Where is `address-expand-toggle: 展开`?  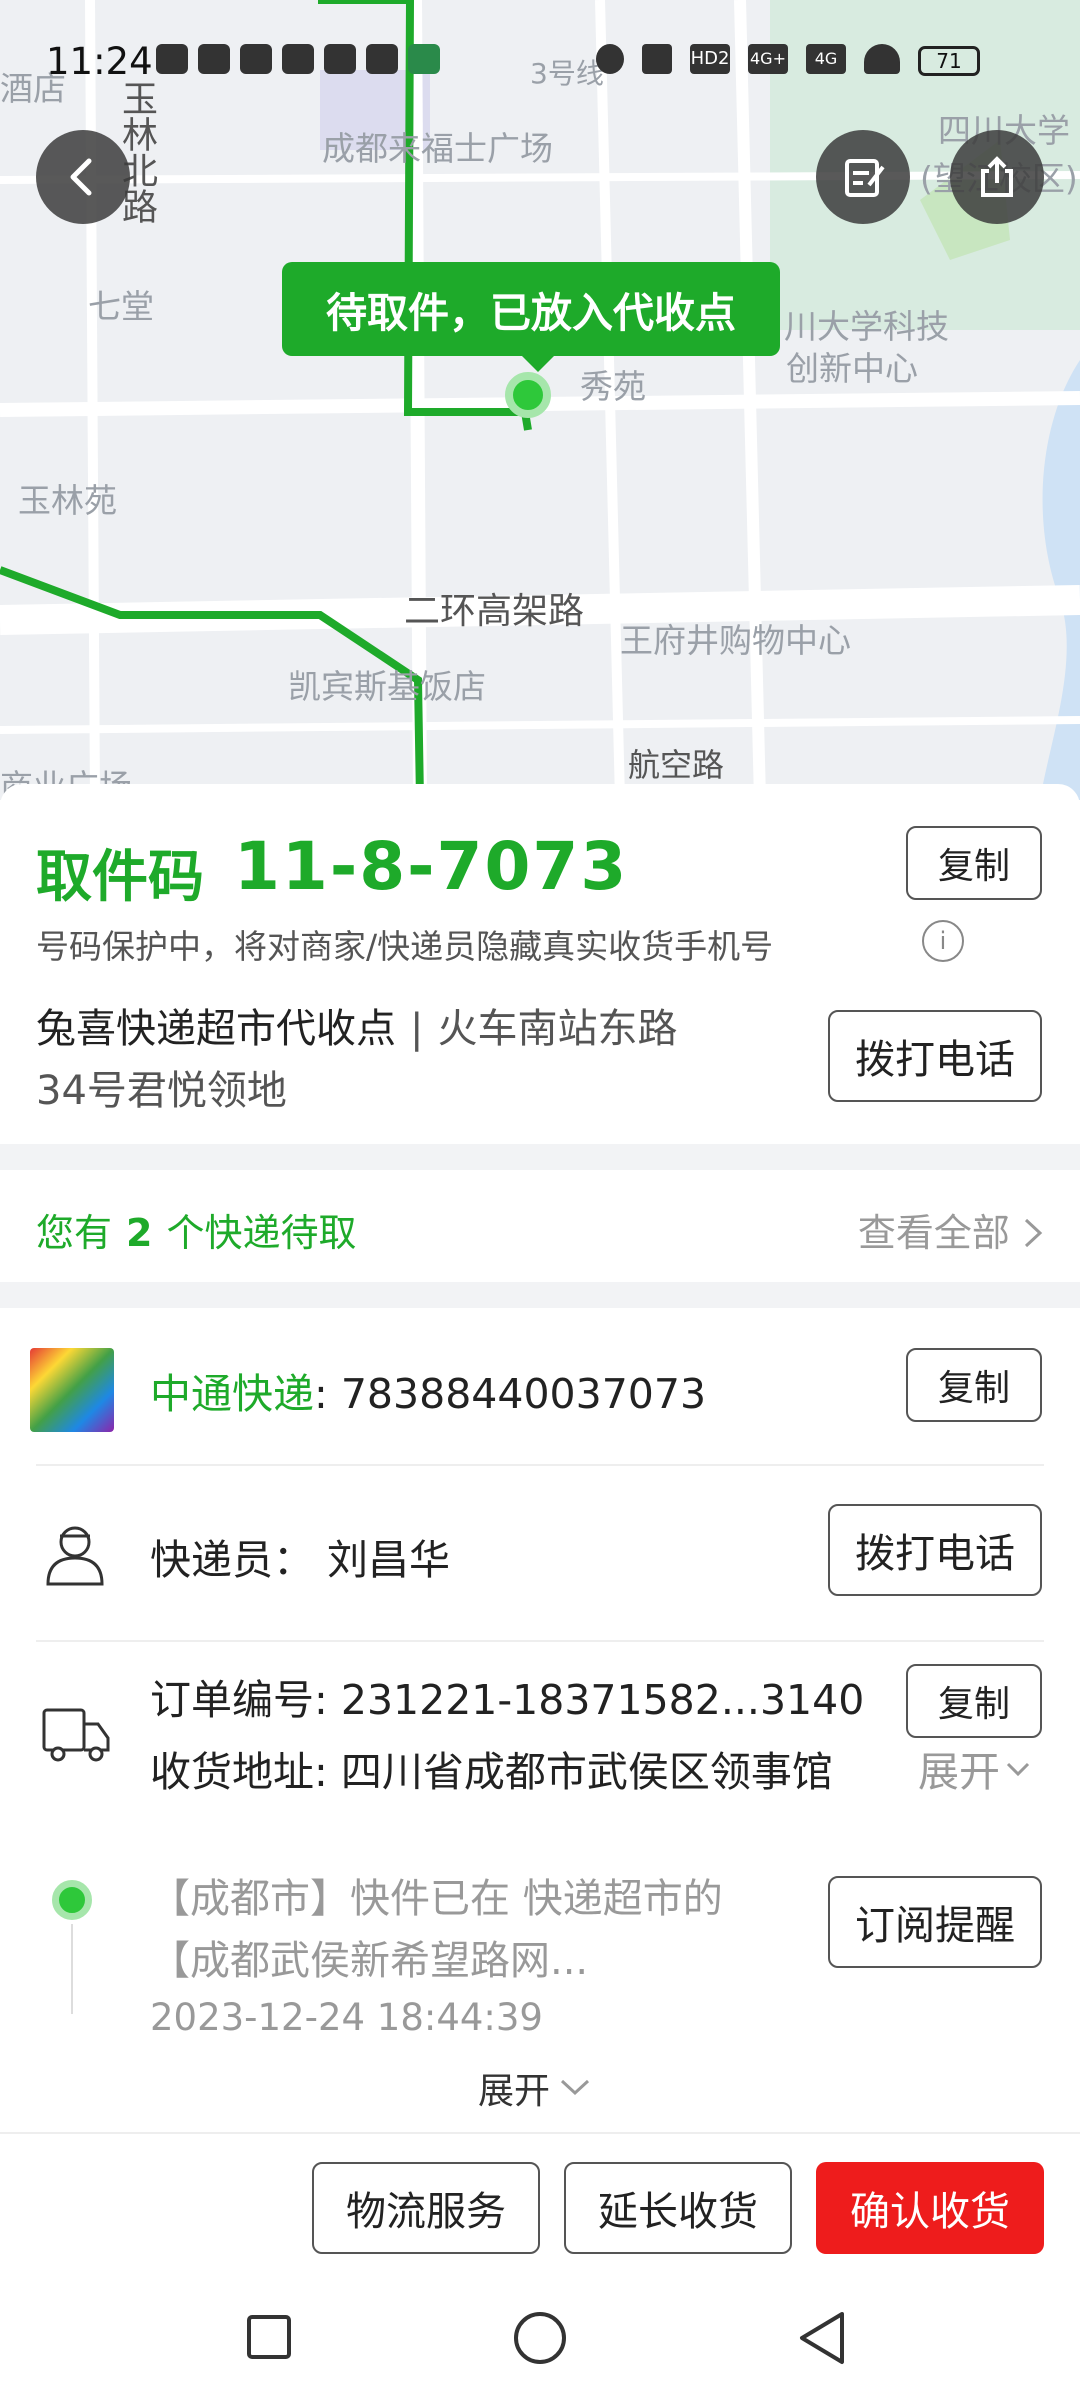 address-expand-toggle: 展开 is located at coordinates (975, 1768).